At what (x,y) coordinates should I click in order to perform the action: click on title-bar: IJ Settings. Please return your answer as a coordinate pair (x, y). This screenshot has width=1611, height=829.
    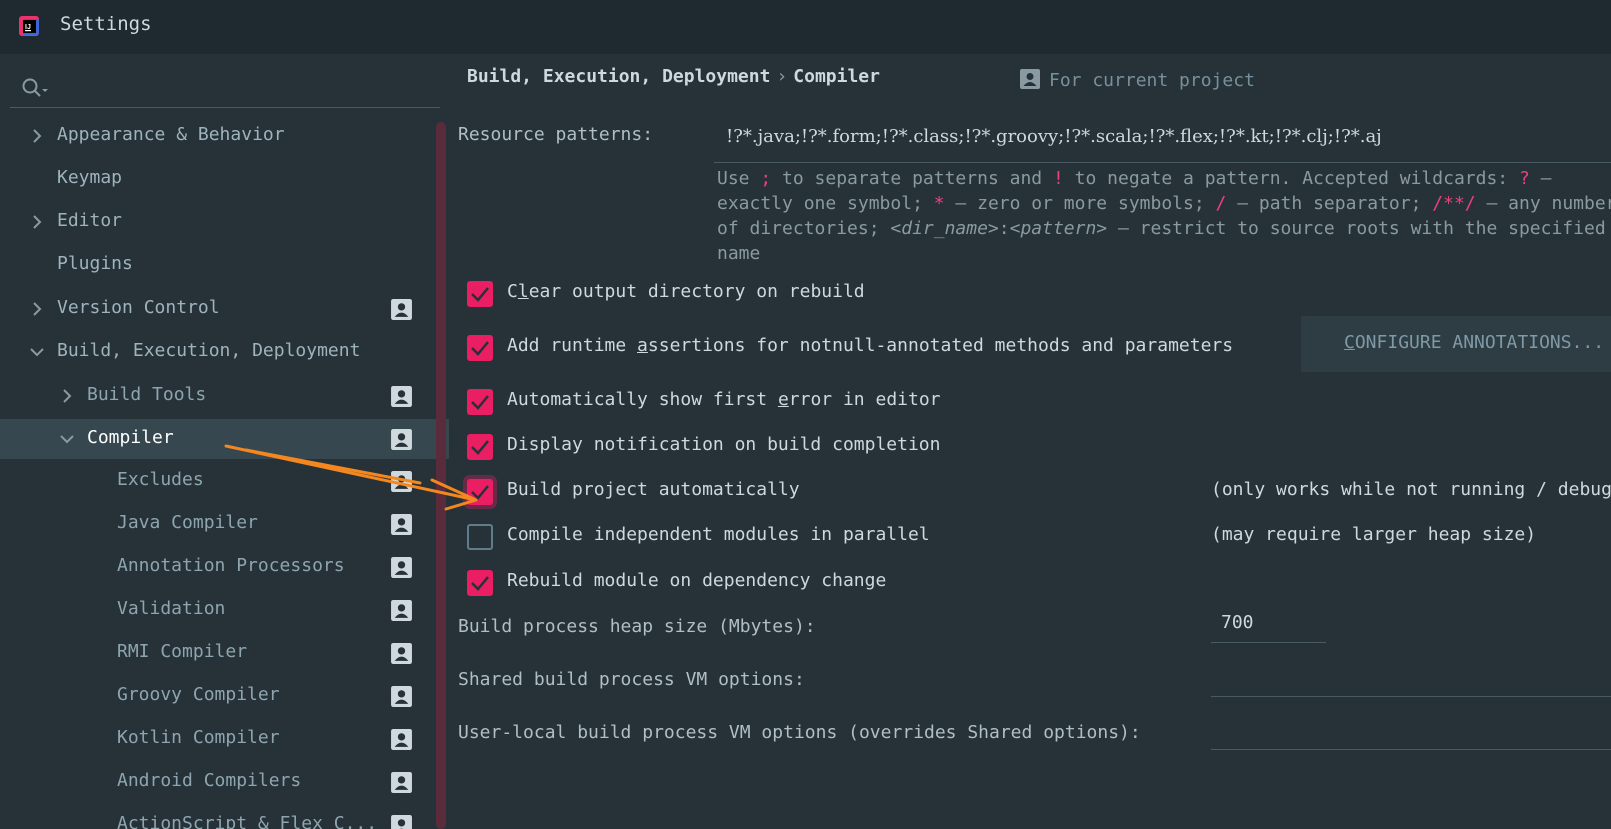
    Looking at the image, I should click on (805, 27).